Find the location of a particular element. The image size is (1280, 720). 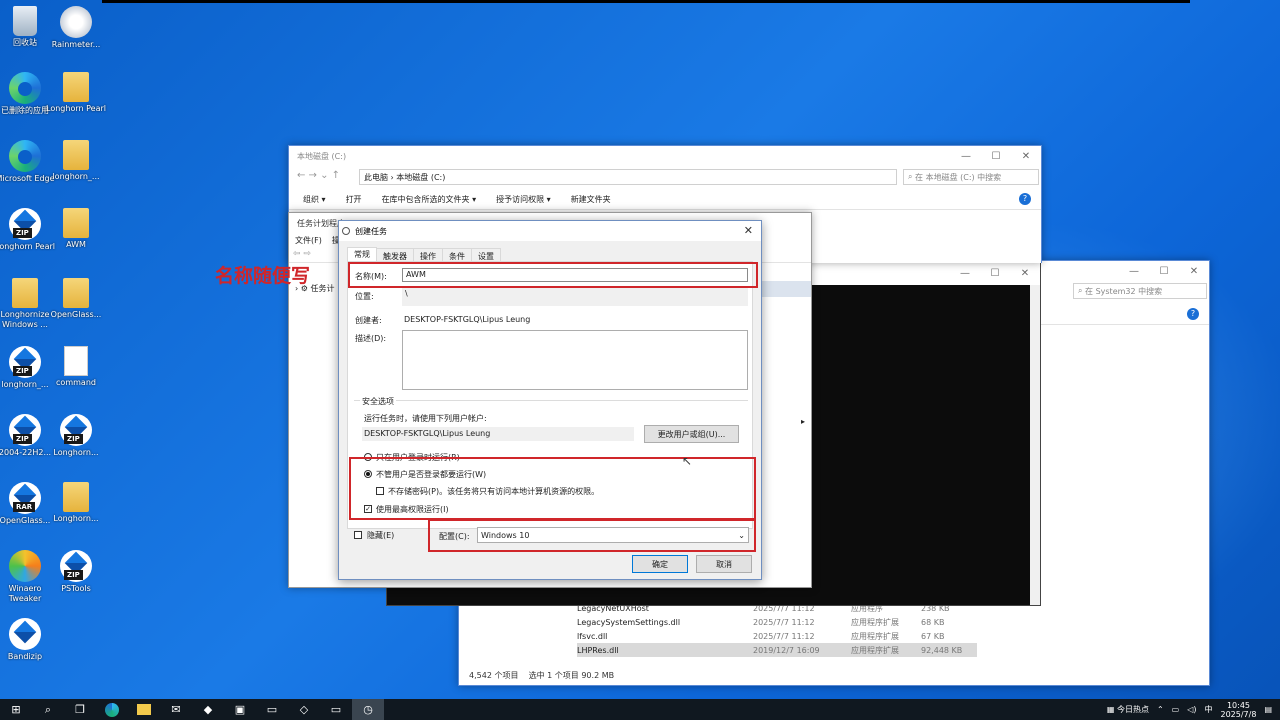

nav-arrows: ← → ⌄ ↑ is located at coordinates (318, 175).